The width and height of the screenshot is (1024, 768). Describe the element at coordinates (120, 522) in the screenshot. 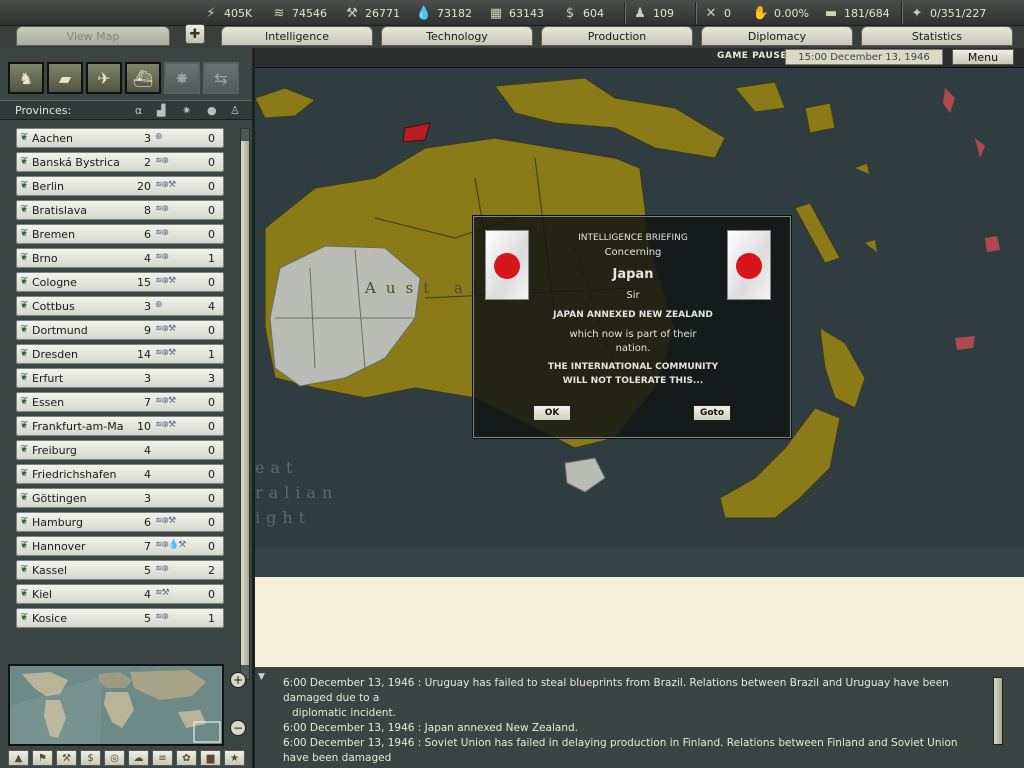

I see `province-row: ❦ Hamburg 6 ≋⊕⚒ 0` at that location.